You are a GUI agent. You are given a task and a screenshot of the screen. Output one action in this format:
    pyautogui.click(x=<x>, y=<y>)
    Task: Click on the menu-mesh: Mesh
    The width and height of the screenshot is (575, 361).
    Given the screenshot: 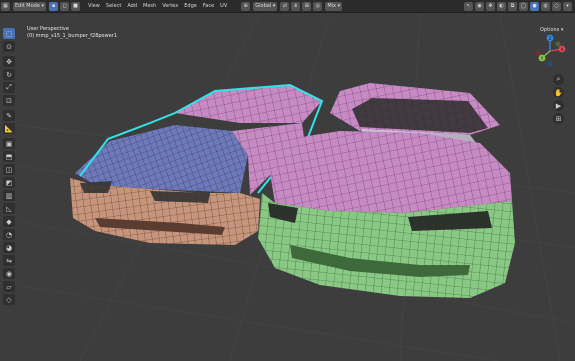 What is the action you would take?
    pyautogui.click(x=149, y=6)
    